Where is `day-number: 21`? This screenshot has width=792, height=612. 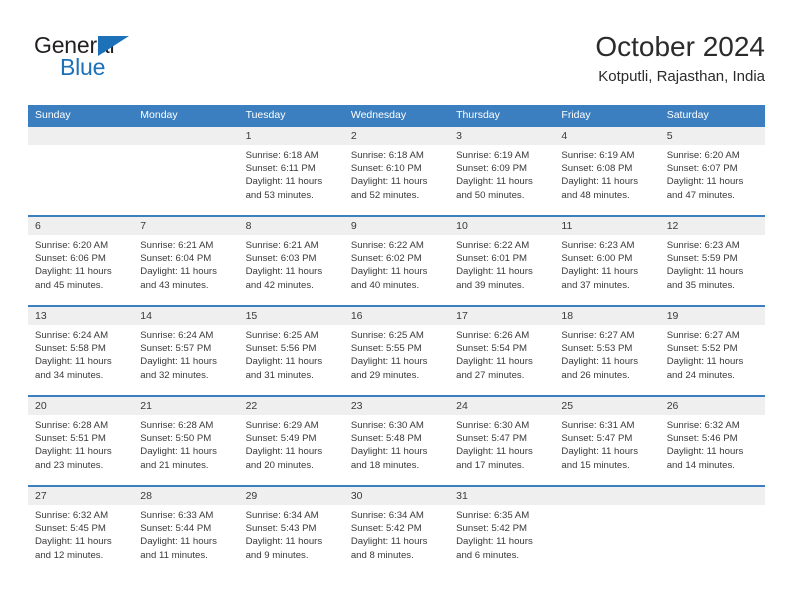
day-number: 21 is located at coordinates (185, 406).